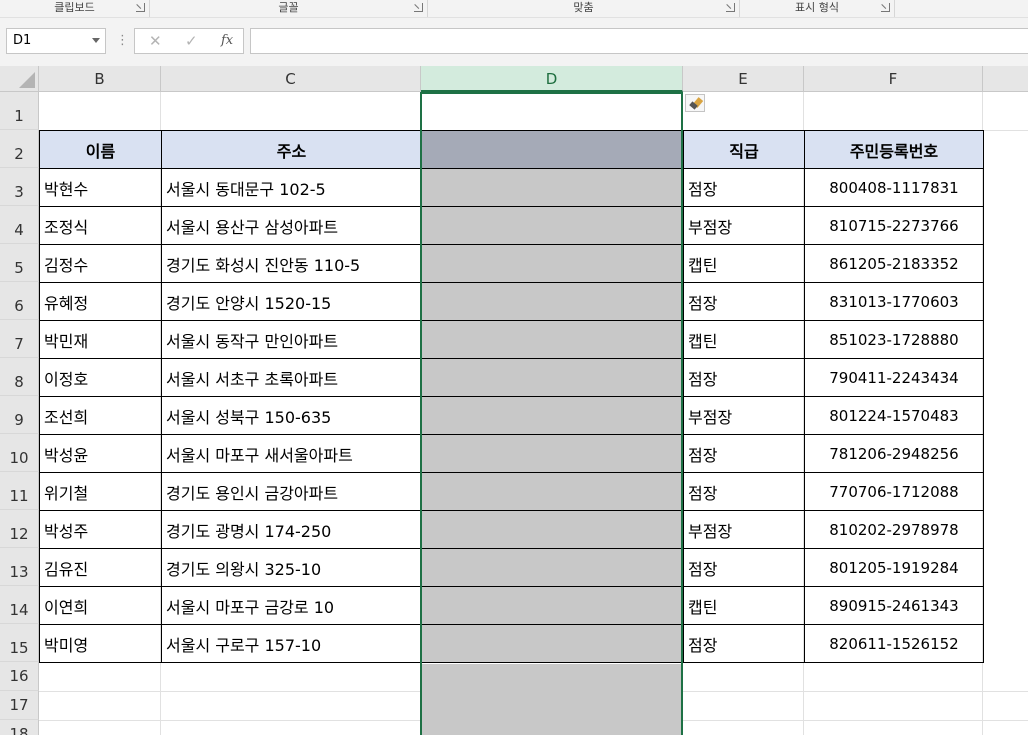 Image resolution: width=1028 pixels, height=735 pixels. Describe the element at coordinates (552, 149) in the screenshot. I see `header-d` at that location.